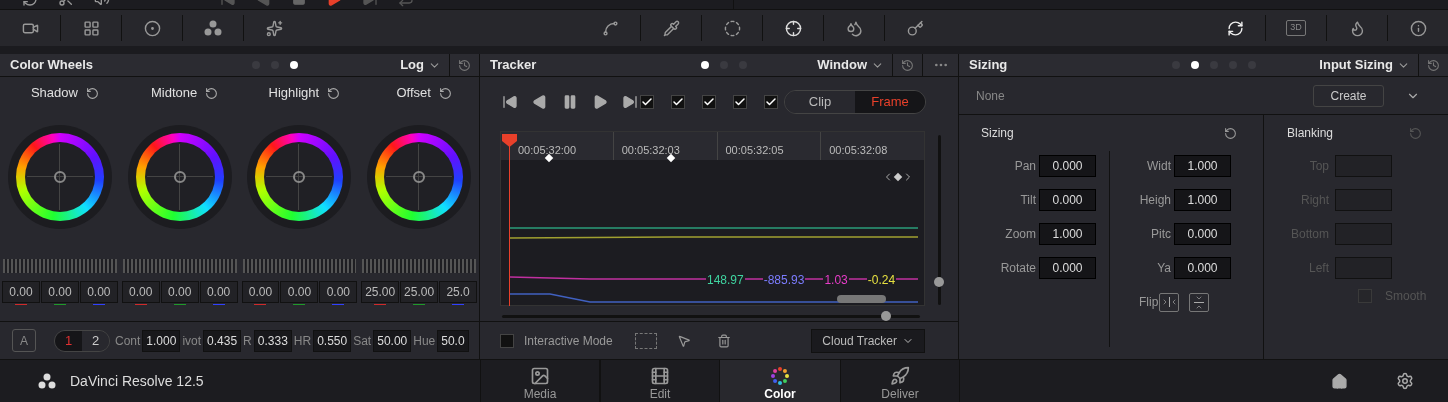 The height and width of the screenshot is (402, 1448). What do you see at coordinates (152, 28) in the screenshot?
I see `circle-dot-icon` at bounding box center [152, 28].